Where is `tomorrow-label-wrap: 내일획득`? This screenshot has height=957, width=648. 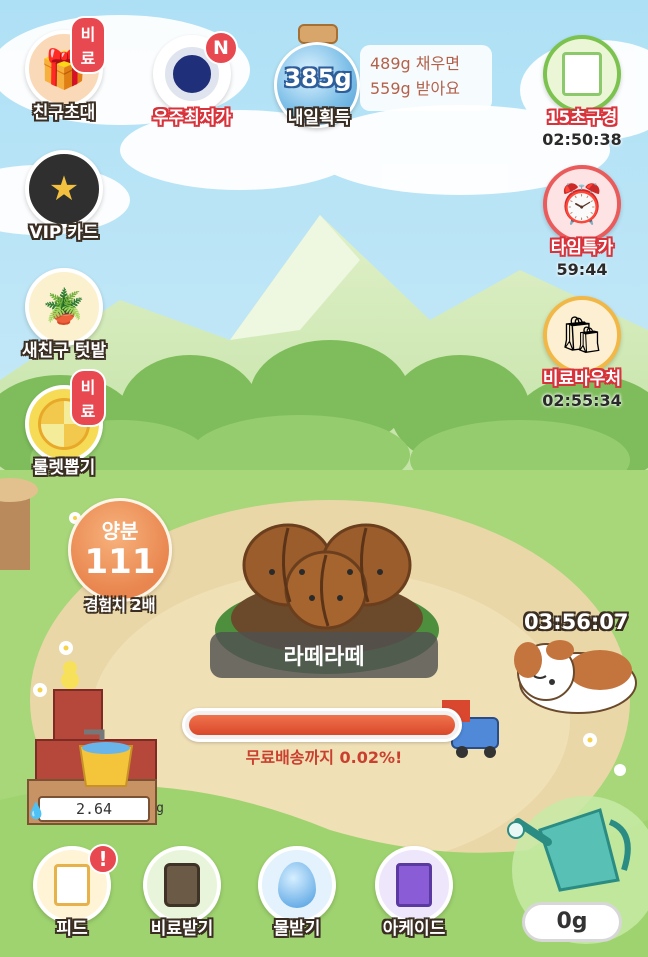 tomorrow-label-wrap: 내일획득 is located at coordinates (319, 115).